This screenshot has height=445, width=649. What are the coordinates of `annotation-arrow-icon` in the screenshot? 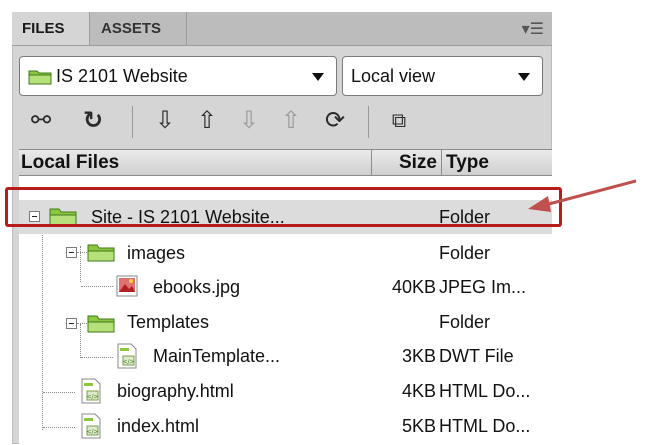 It's located at (582, 195).